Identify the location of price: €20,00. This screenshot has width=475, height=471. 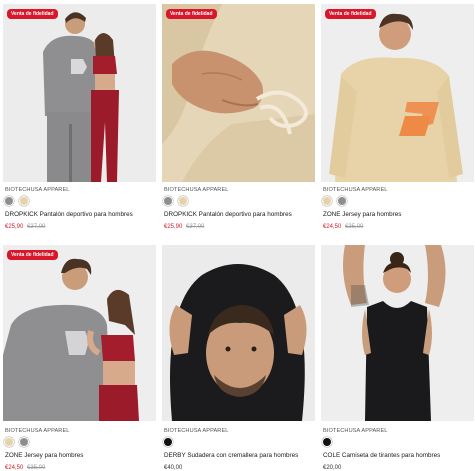
(332, 468).